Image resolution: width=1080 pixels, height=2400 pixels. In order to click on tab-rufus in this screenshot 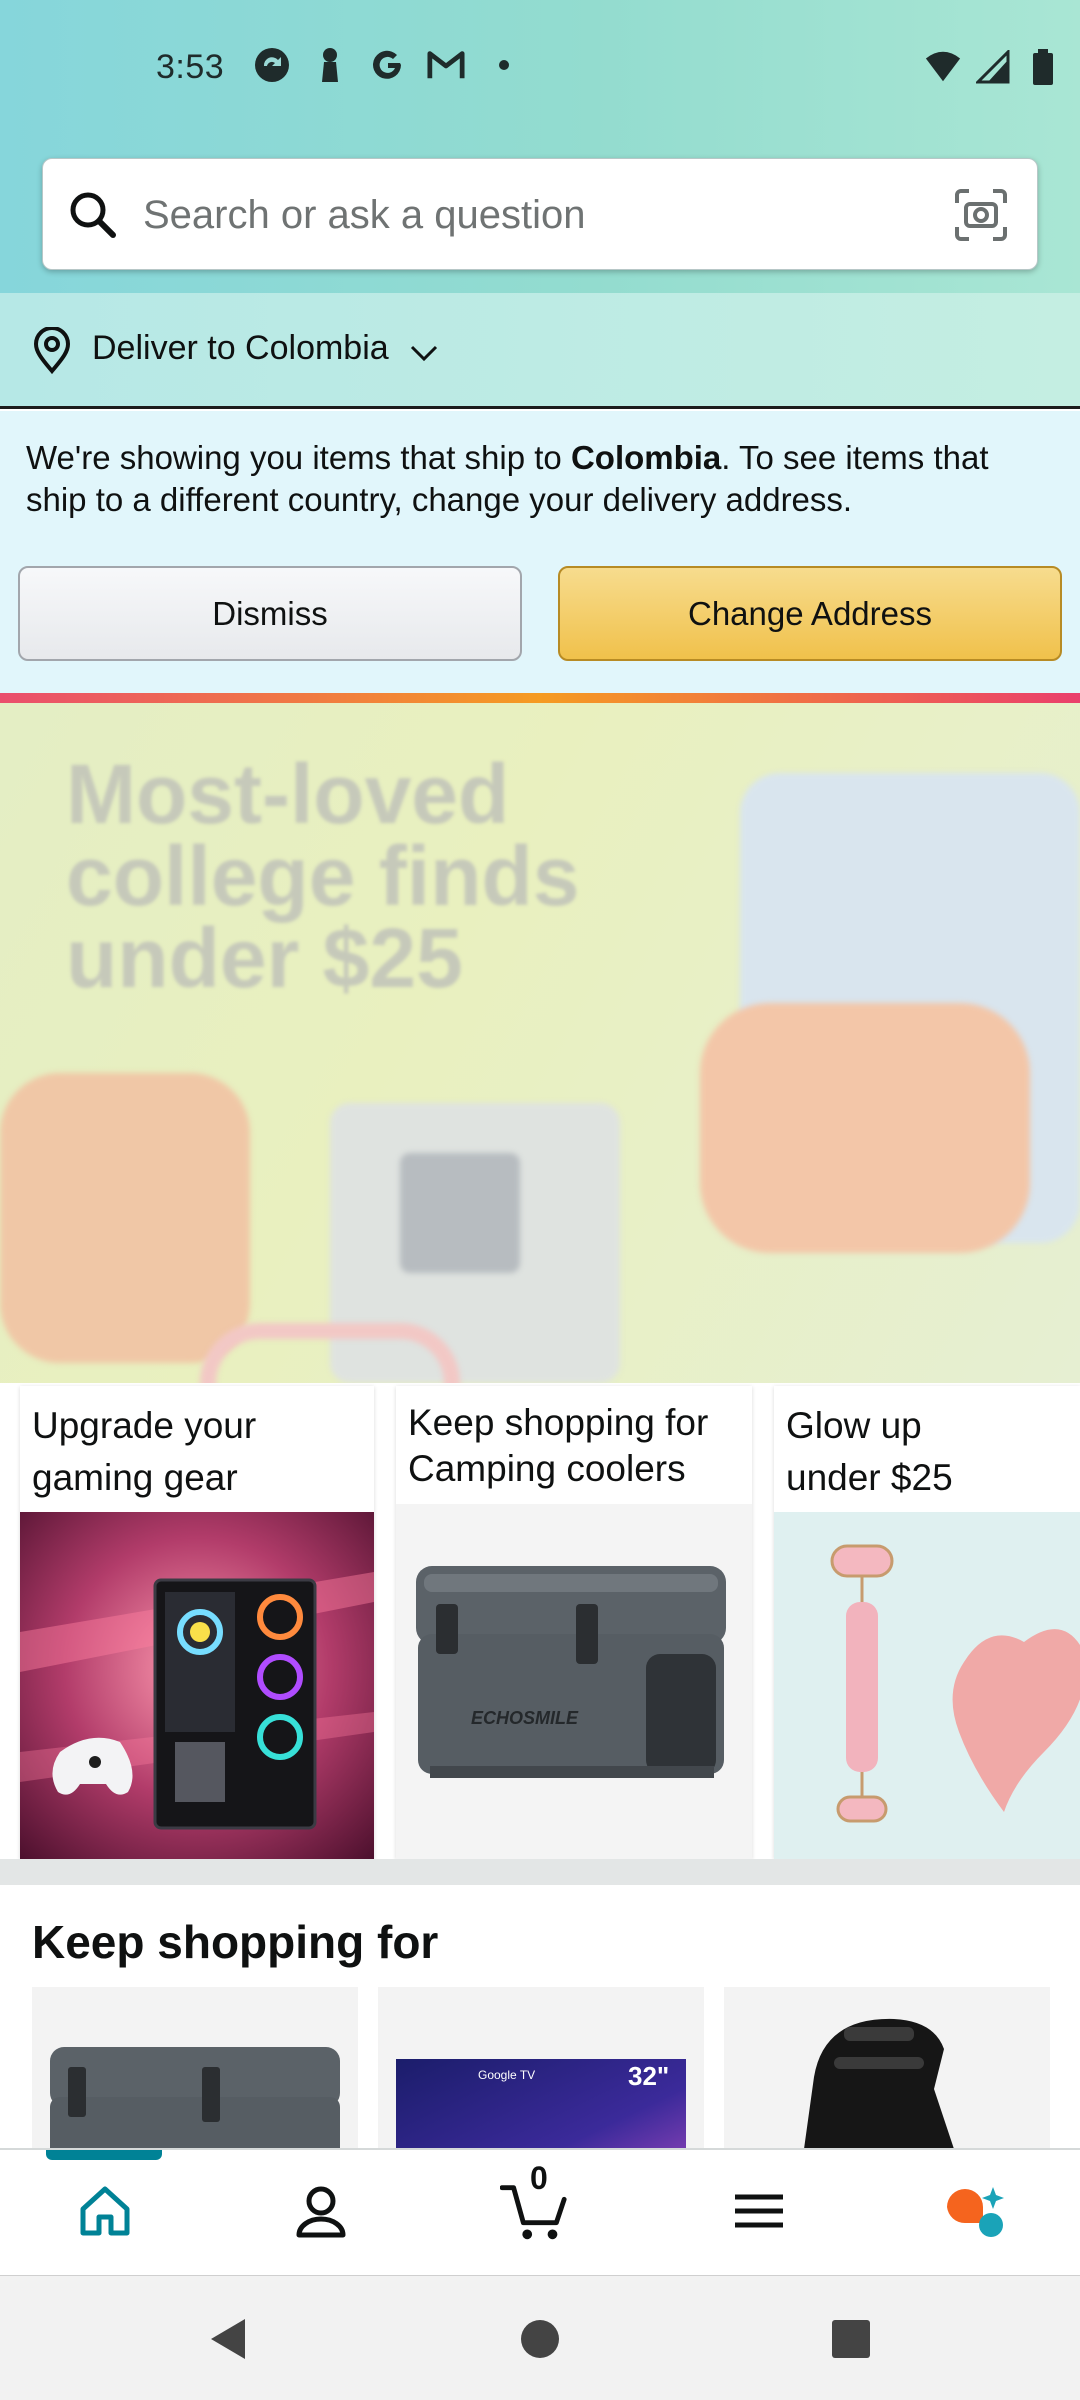, I will do `click(975, 2211)`.